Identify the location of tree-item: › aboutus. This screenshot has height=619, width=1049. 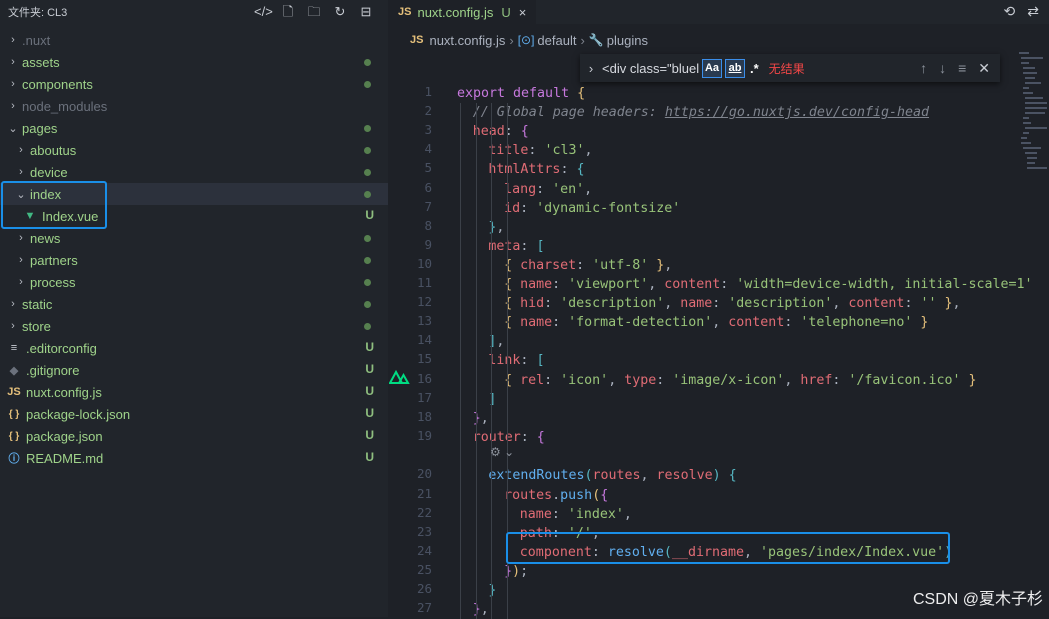
(194, 150).